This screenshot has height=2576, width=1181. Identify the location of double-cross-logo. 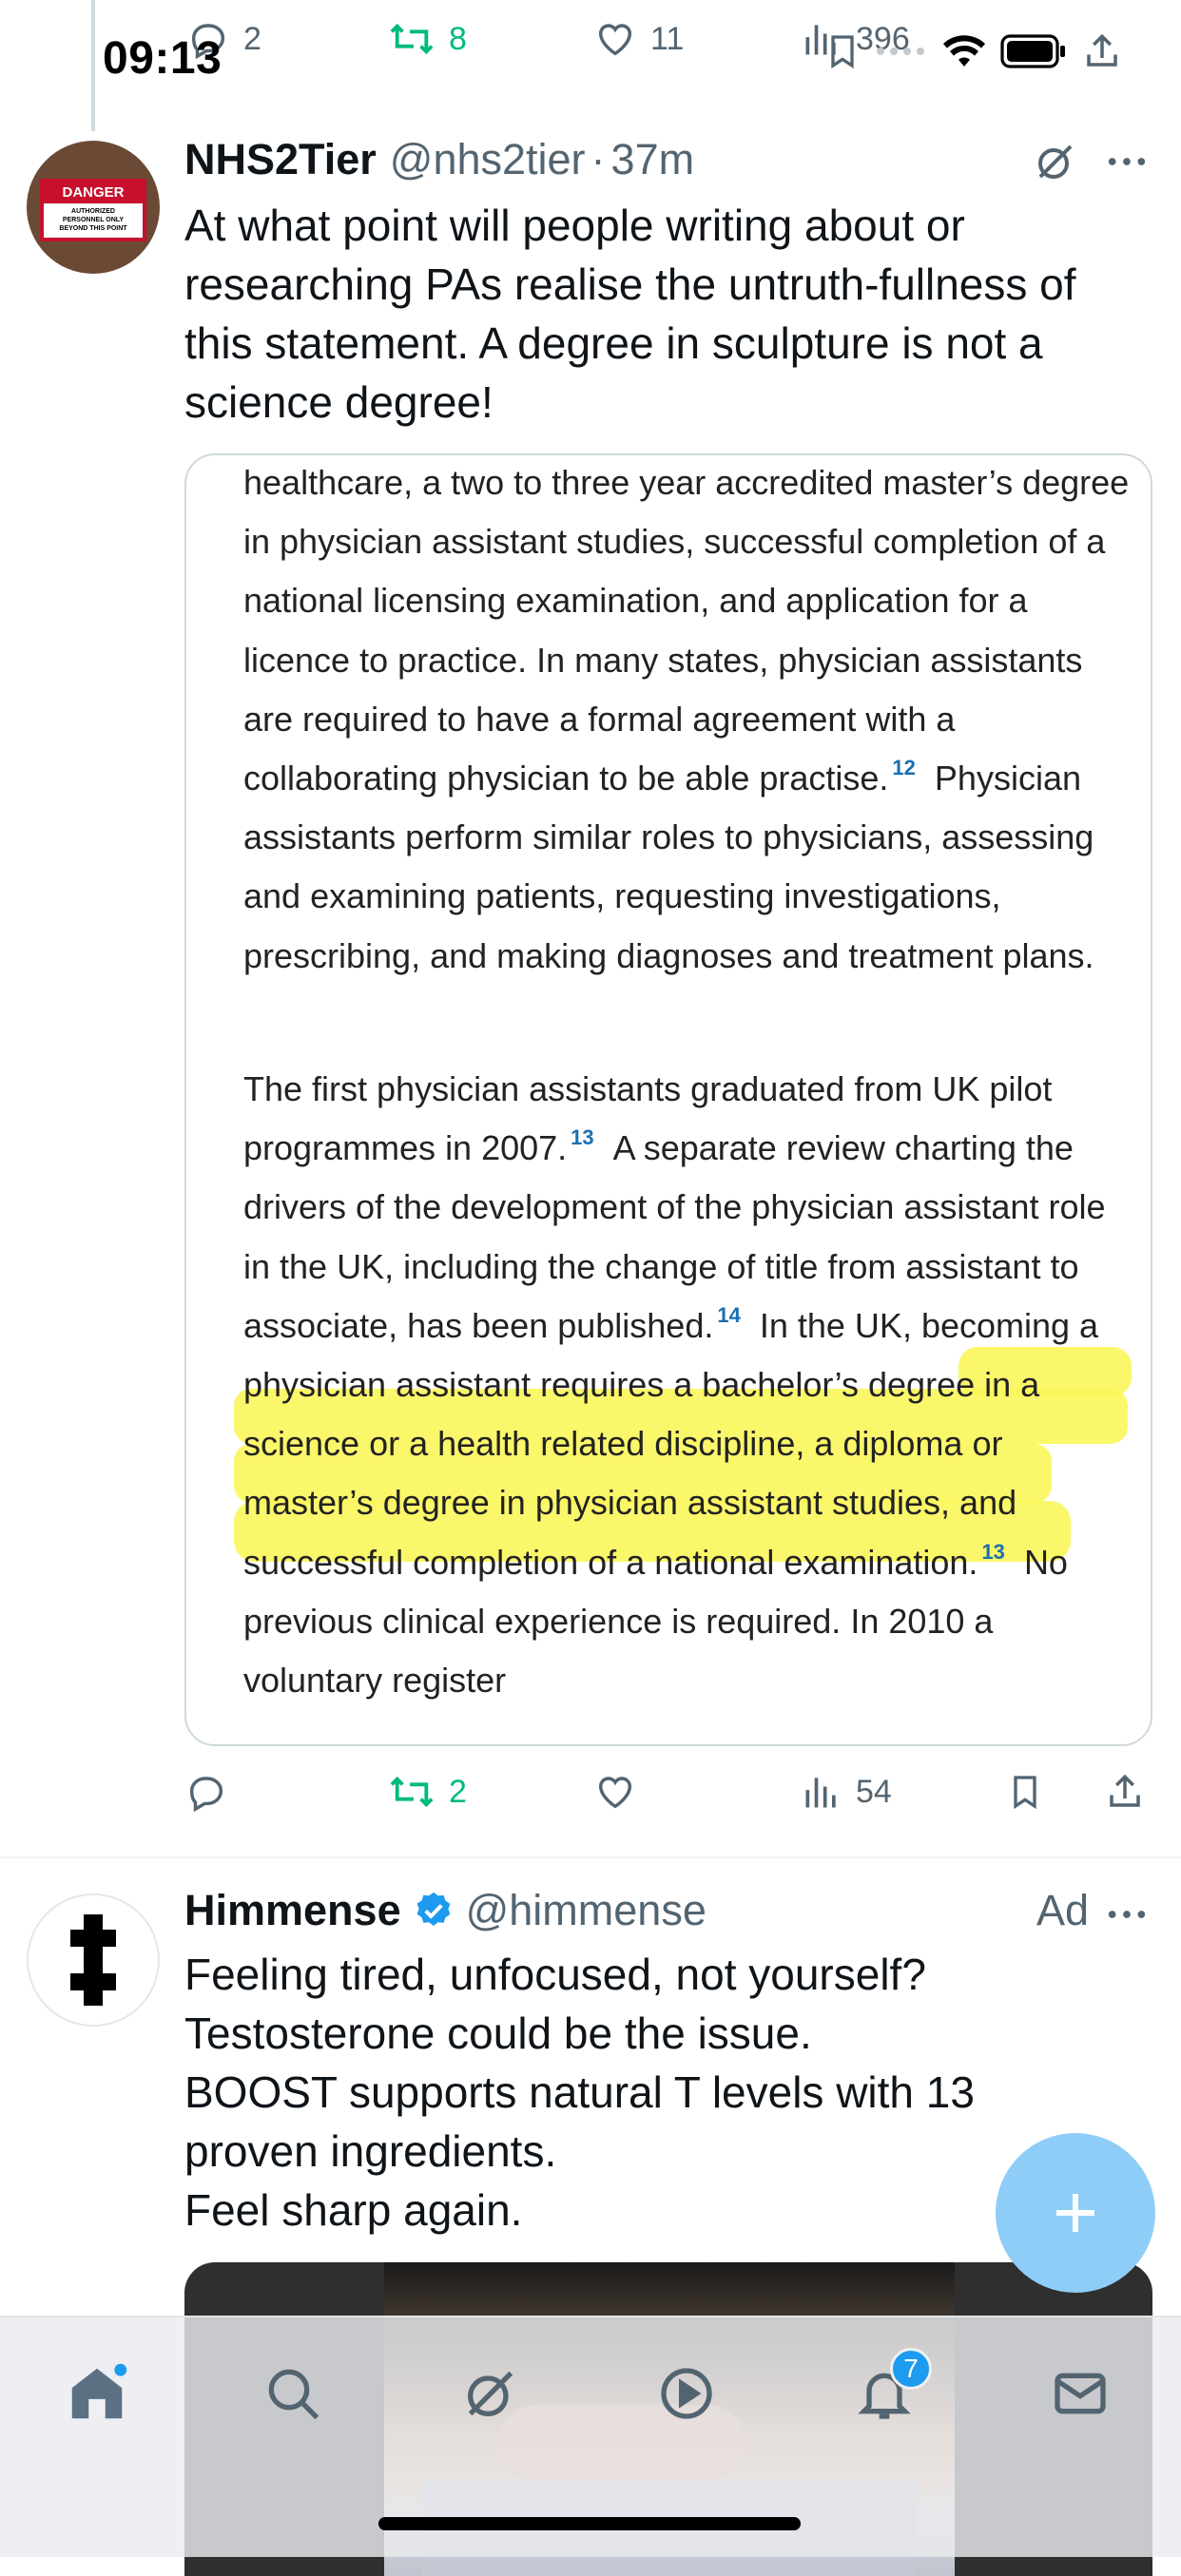
(93, 1960).